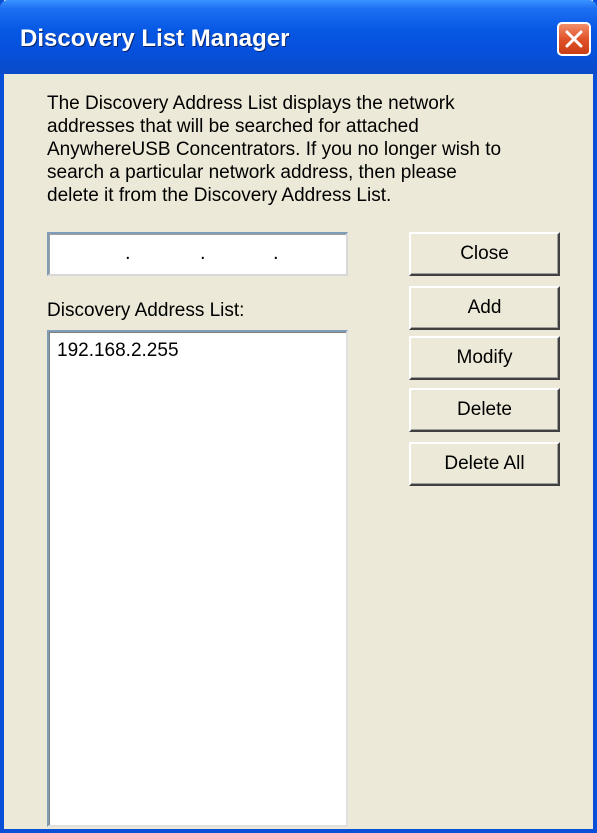  I want to click on list-item: 192.168.2.255, so click(118, 351).